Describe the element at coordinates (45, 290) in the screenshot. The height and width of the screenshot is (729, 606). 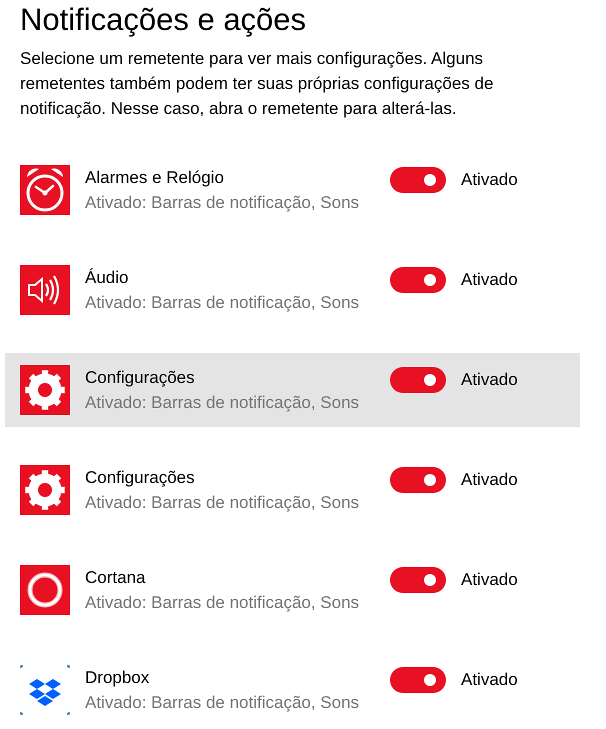
I see `speaker-icon` at that location.